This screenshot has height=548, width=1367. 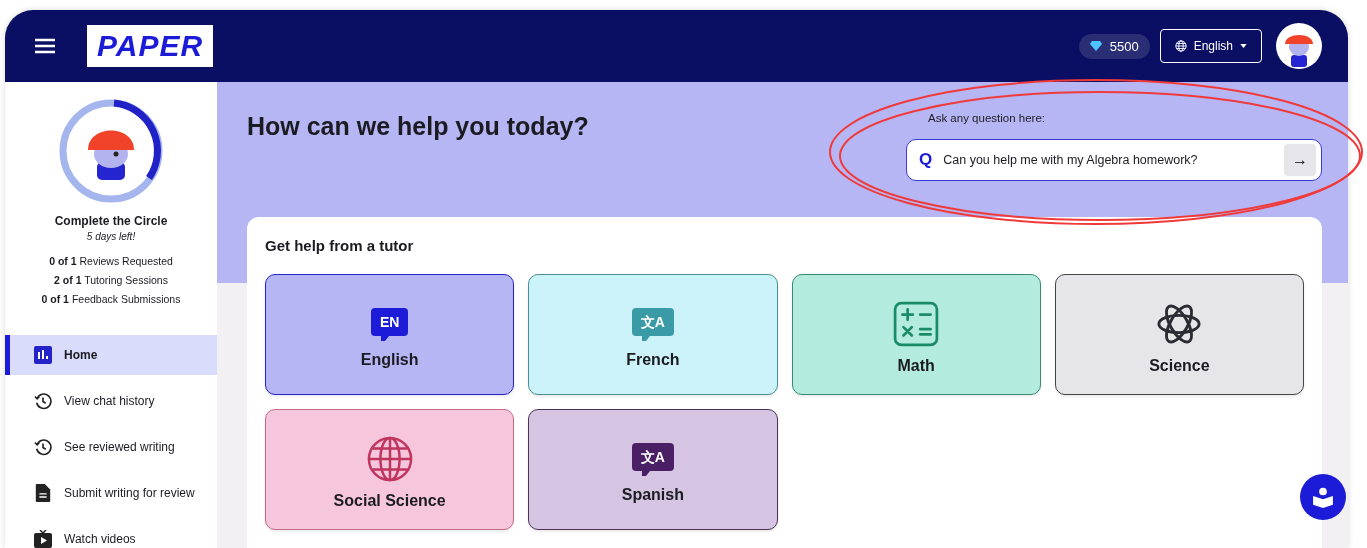 I want to click on document-icon, so click(x=43, y=493).